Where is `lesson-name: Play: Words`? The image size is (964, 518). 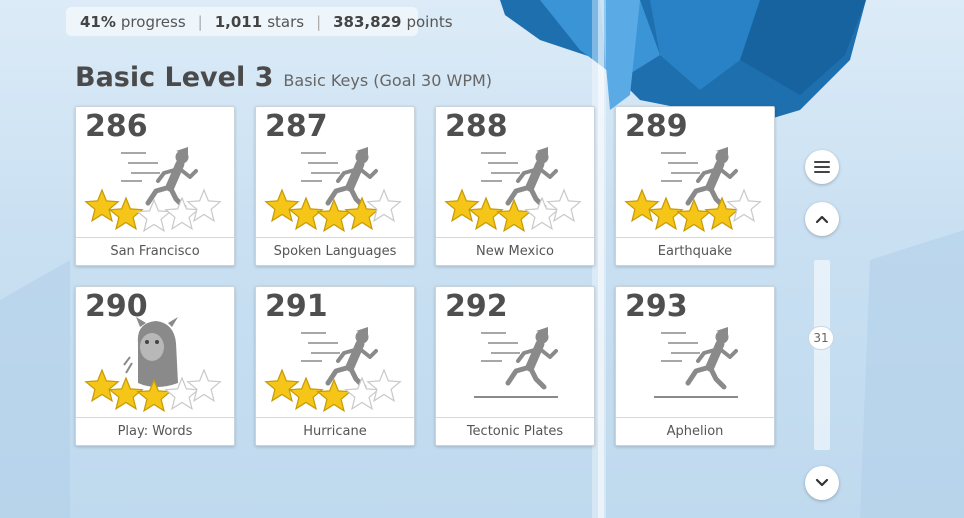
lesson-name: Play: Words is located at coordinates (155, 431).